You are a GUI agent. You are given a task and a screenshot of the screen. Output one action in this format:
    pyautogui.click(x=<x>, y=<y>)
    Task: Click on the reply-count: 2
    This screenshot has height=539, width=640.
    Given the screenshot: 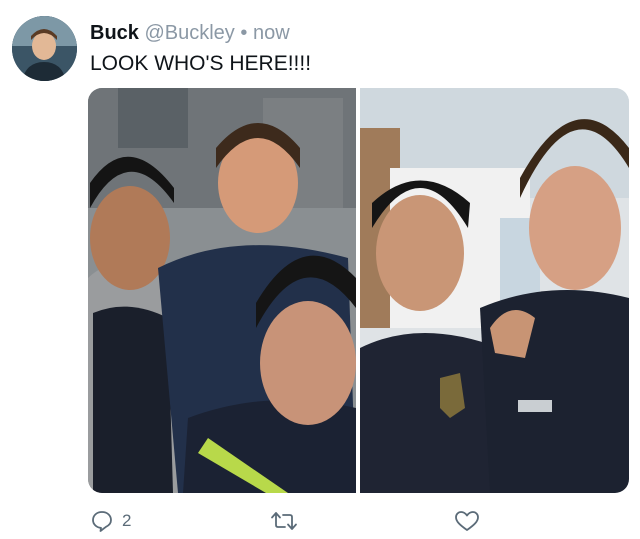 What is the action you would take?
    pyautogui.click(x=127, y=520)
    